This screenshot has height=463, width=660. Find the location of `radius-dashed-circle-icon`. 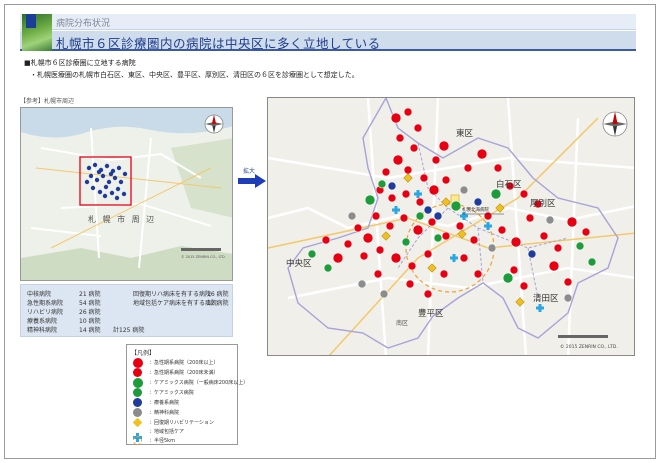

radius-dashed-circle-icon is located at coordinates (137, 440).